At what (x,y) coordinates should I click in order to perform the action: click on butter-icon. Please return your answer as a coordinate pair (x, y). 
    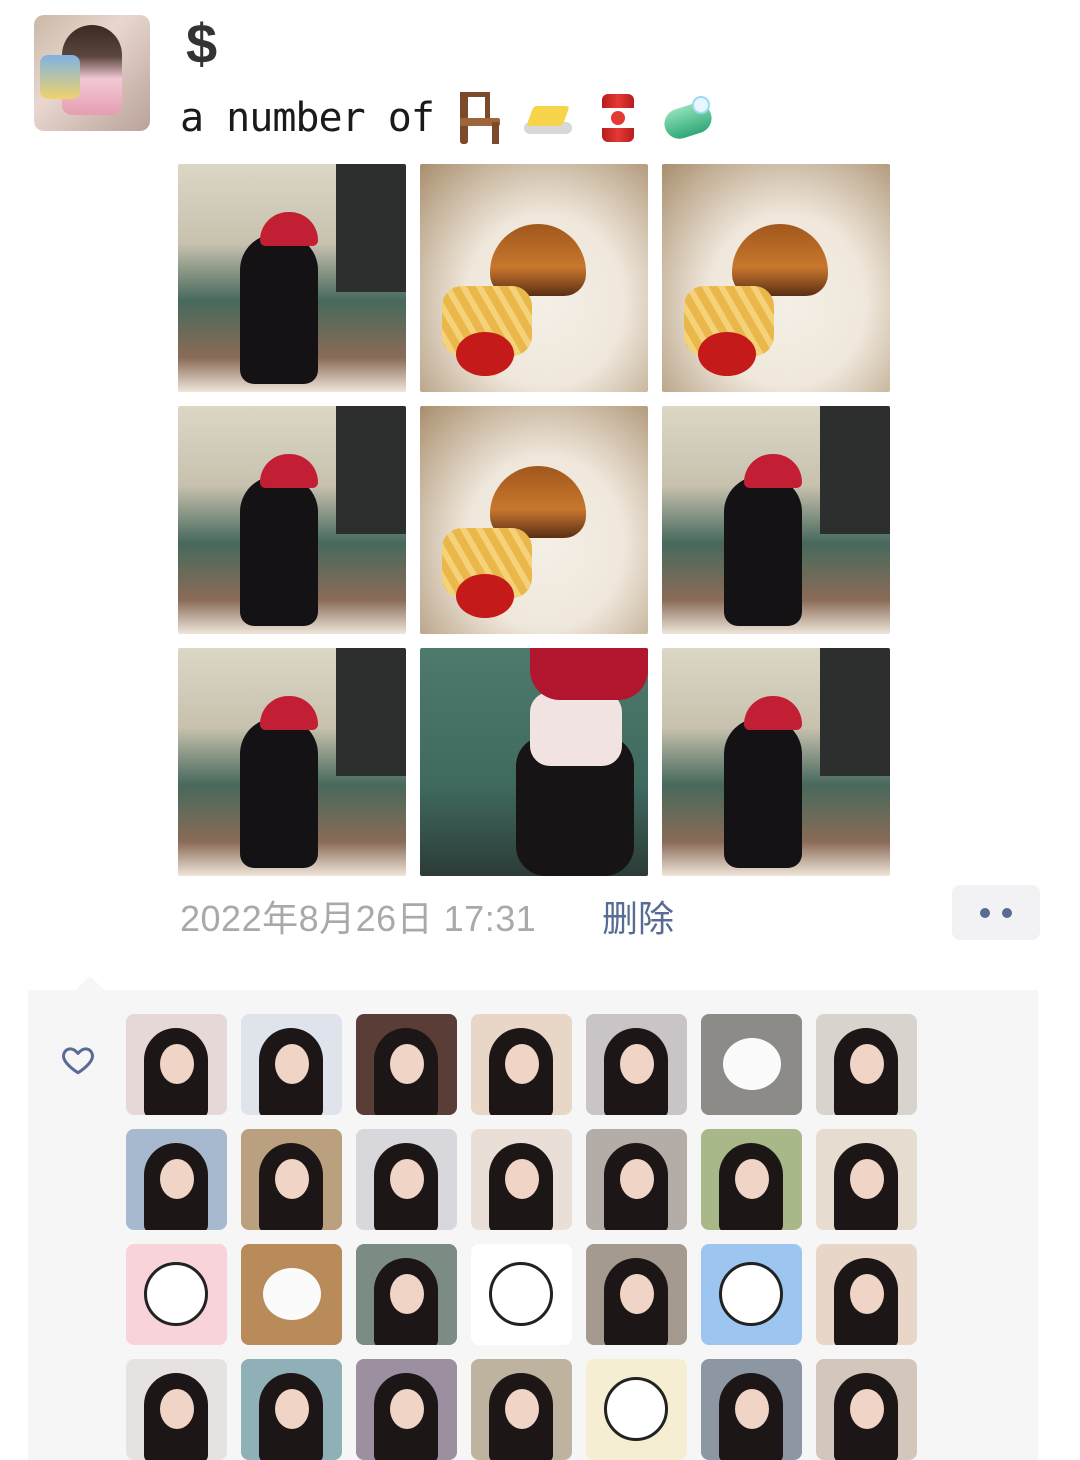
    Looking at the image, I should click on (548, 118).